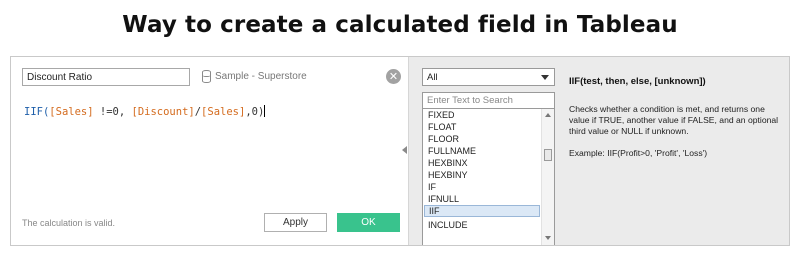  What do you see at coordinates (548, 238) in the screenshot?
I see `scroll-down-icon` at bounding box center [548, 238].